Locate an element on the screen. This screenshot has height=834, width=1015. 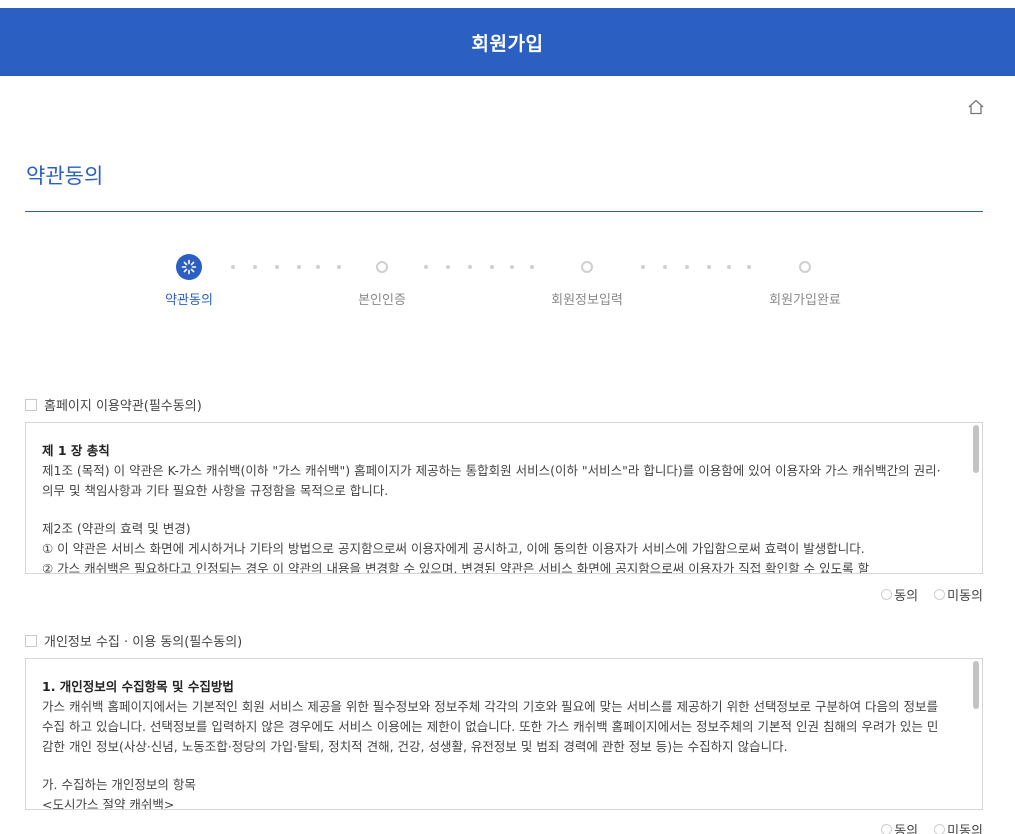
step-3-node is located at coordinates (587, 267).